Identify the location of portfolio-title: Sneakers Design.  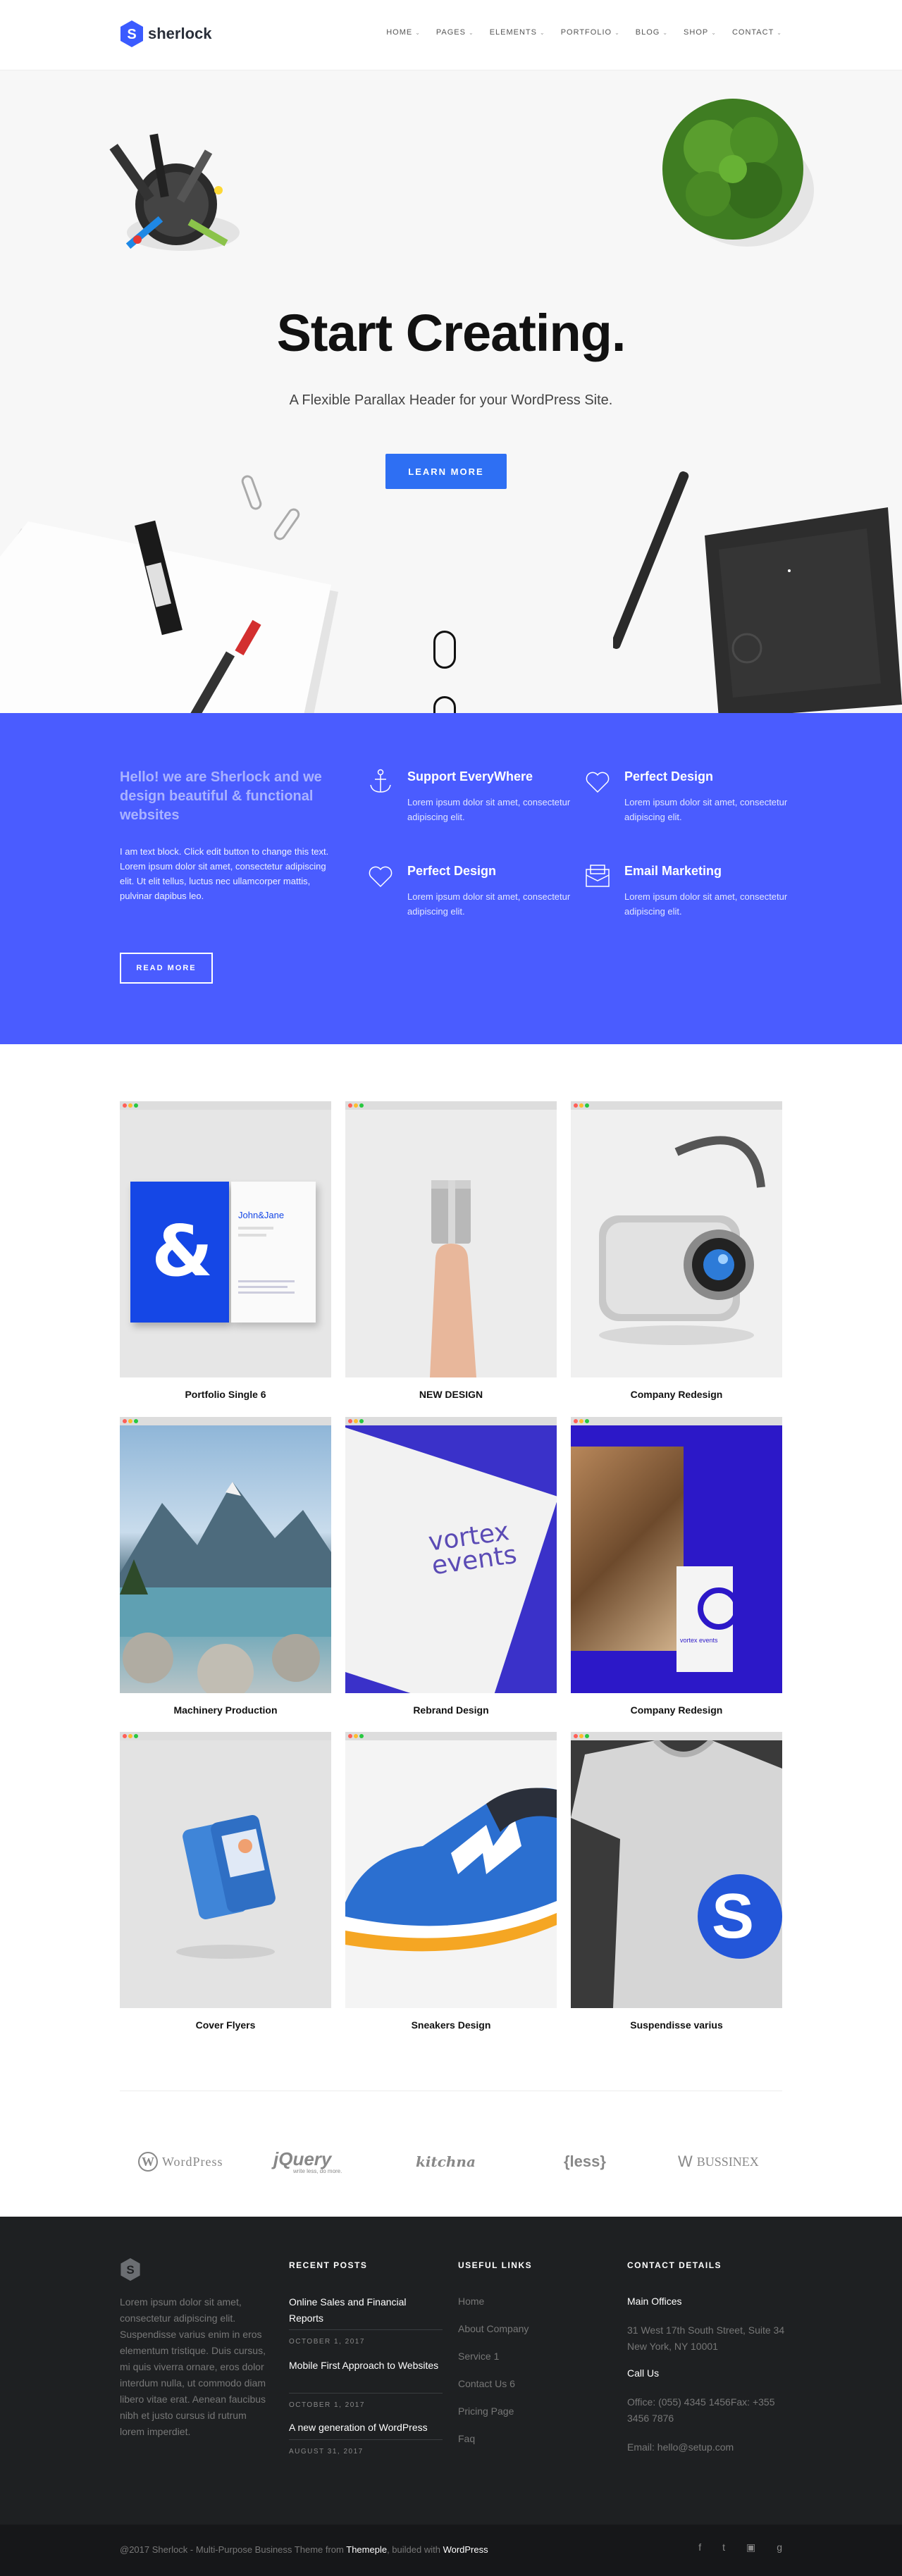
(451, 2025).